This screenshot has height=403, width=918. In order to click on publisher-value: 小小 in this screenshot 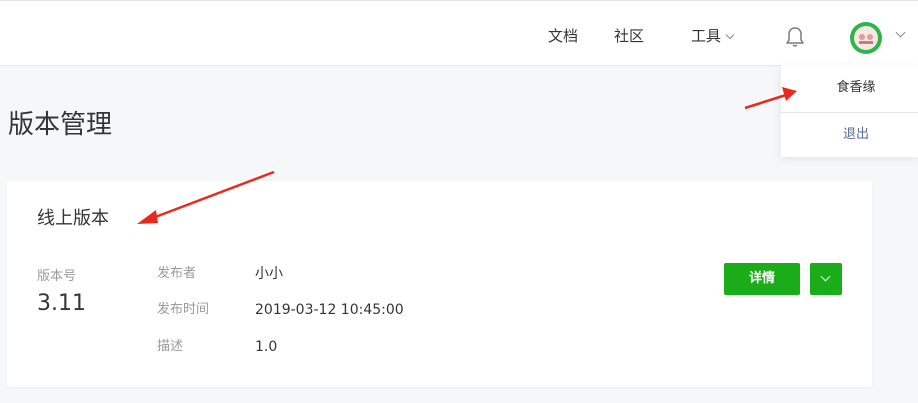, I will do `click(269, 274)`.